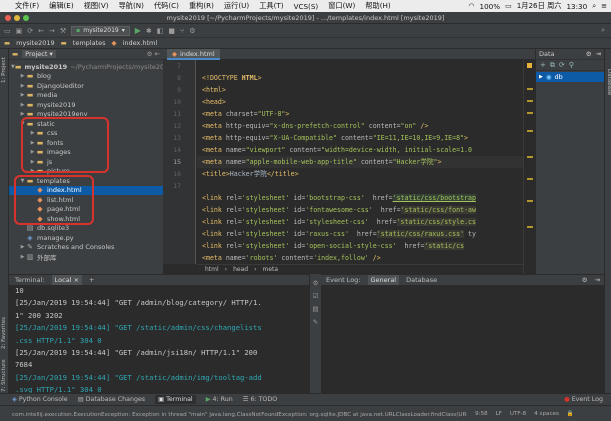 Image resolution: width=611 pixels, height=421 pixels. I want to click on menu-window: 窗口(W), so click(341, 6).